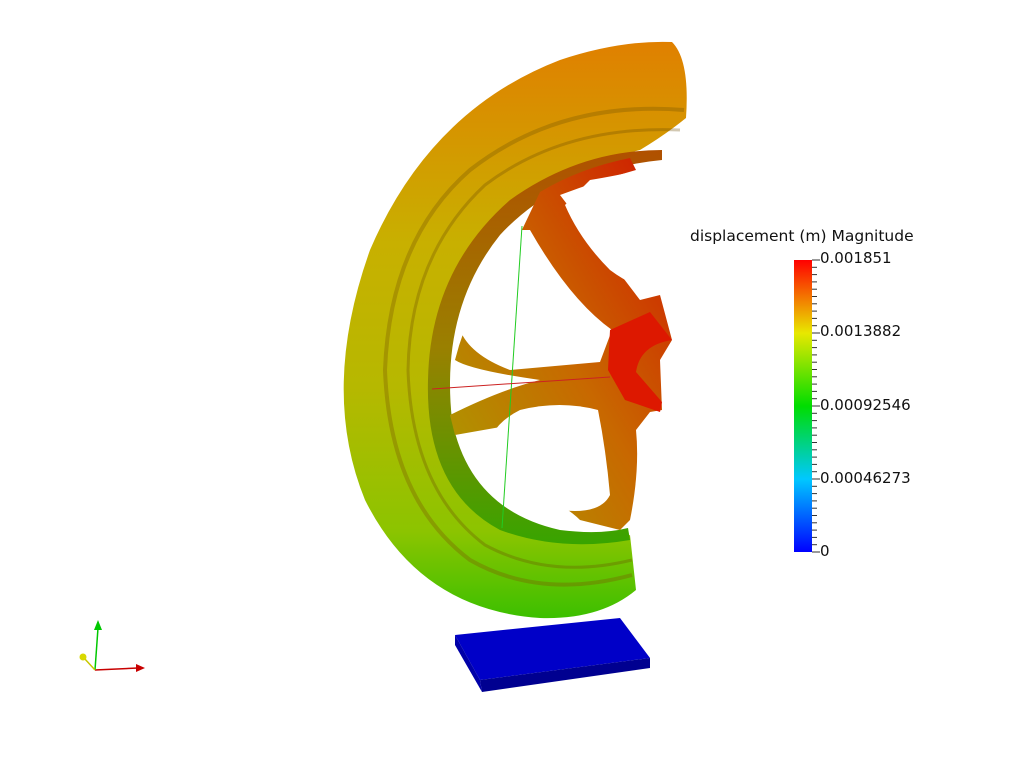 The height and width of the screenshot is (772, 1024). What do you see at coordinates (802, 236) in the screenshot?
I see `scalar-bar-title: displacement (m) Magnitude` at bounding box center [802, 236].